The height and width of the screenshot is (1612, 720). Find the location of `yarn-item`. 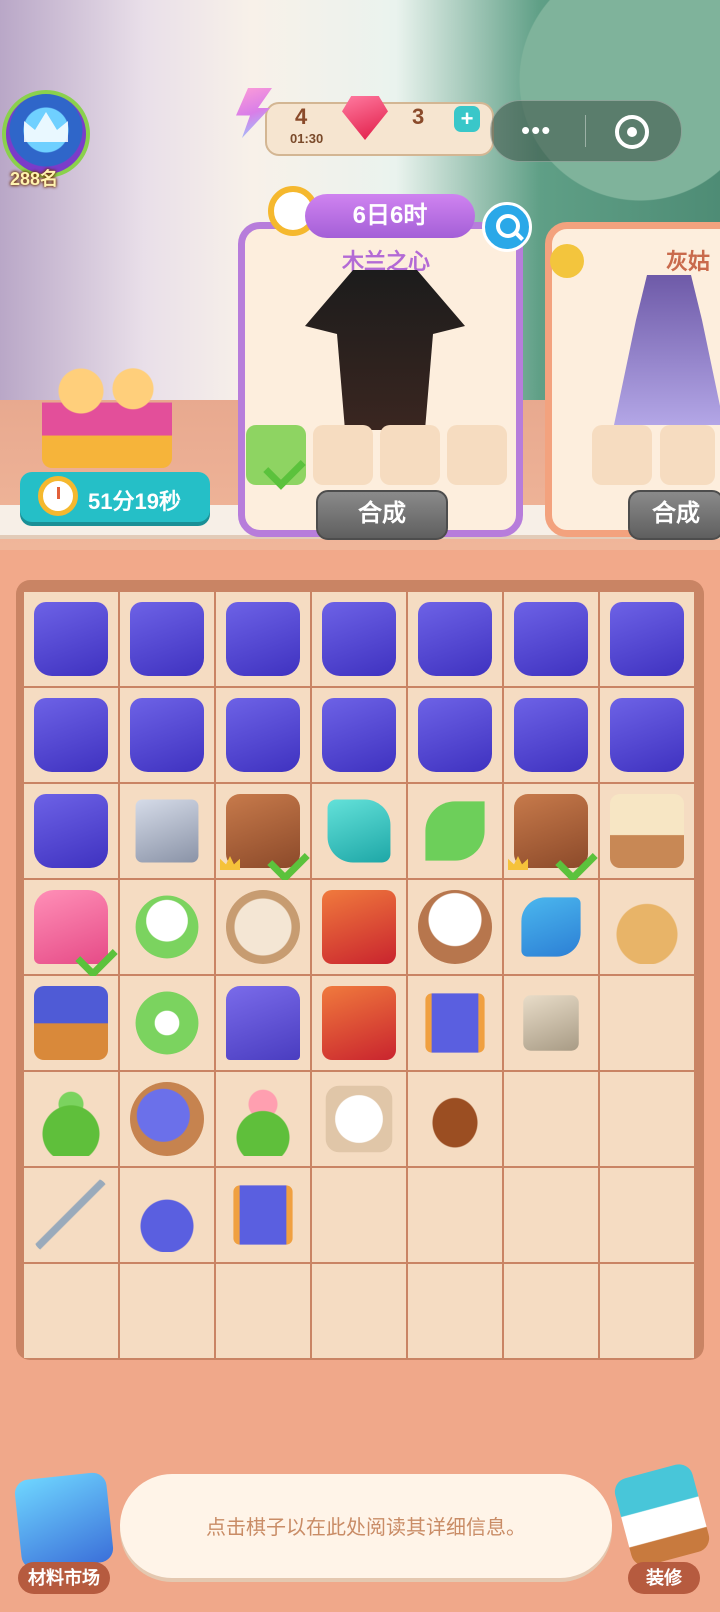

yarn-item is located at coordinates (167, 1119).